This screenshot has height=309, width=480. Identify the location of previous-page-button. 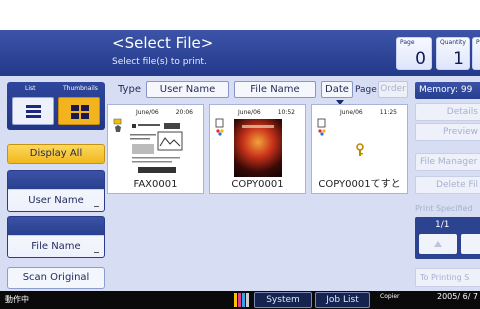
(438, 244).